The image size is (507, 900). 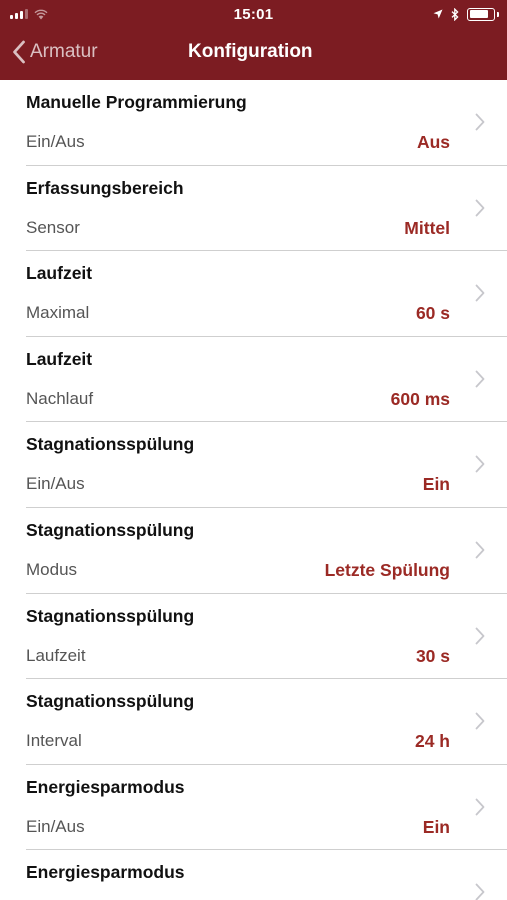 What do you see at coordinates (432, 741) in the screenshot?
I see `setting-value: 24 h` at bounding box center [432, 741].